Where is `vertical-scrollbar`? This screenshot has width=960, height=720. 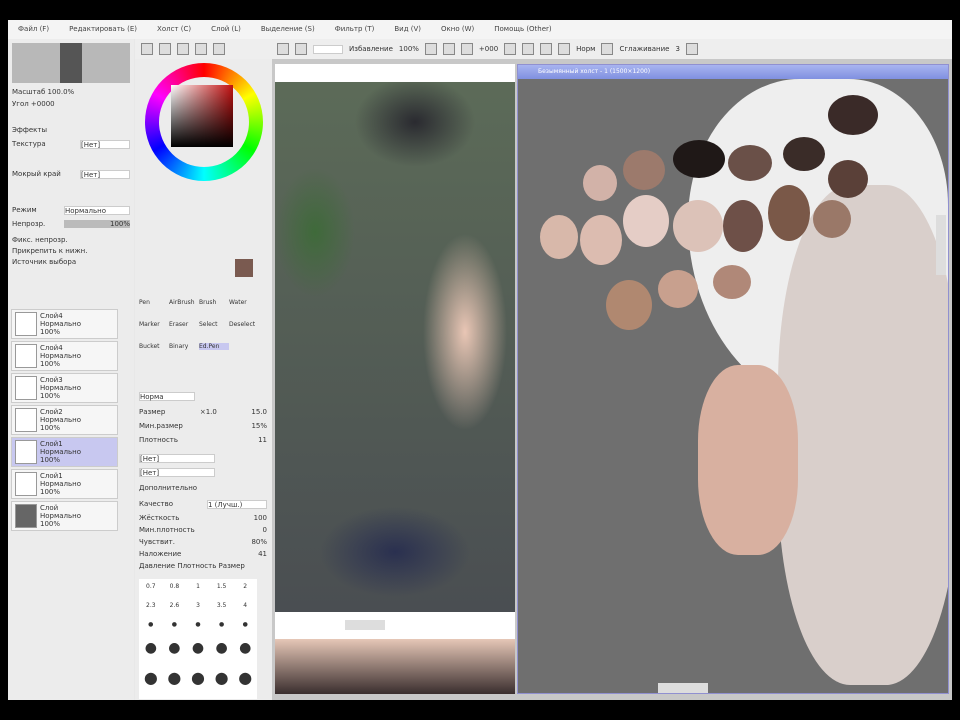
vertical-scrollbar is located at coordinates (941, 245).